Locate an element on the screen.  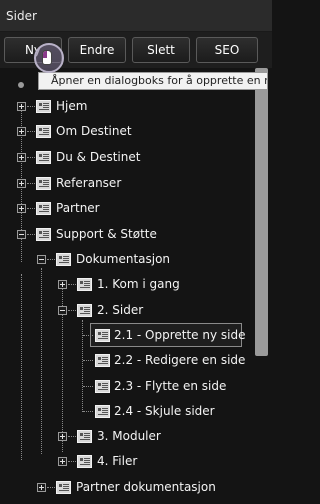
tree-node-label: 1. Kom i gang is located at coordinates (138, 284).